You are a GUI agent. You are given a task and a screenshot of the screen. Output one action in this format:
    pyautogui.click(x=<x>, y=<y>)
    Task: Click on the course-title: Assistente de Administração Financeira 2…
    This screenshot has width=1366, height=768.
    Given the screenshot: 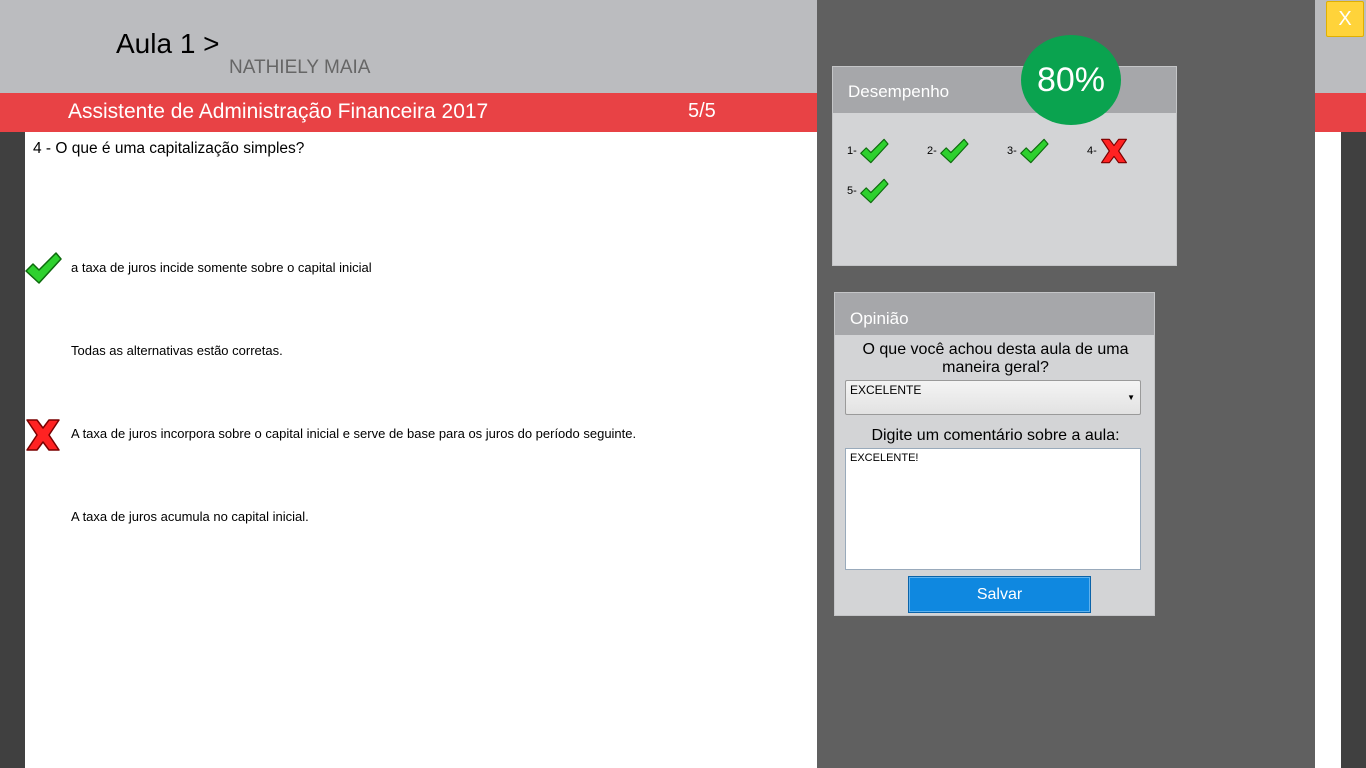 What is the action you would take?
    pyautogui.click(x=278, y=111)
    